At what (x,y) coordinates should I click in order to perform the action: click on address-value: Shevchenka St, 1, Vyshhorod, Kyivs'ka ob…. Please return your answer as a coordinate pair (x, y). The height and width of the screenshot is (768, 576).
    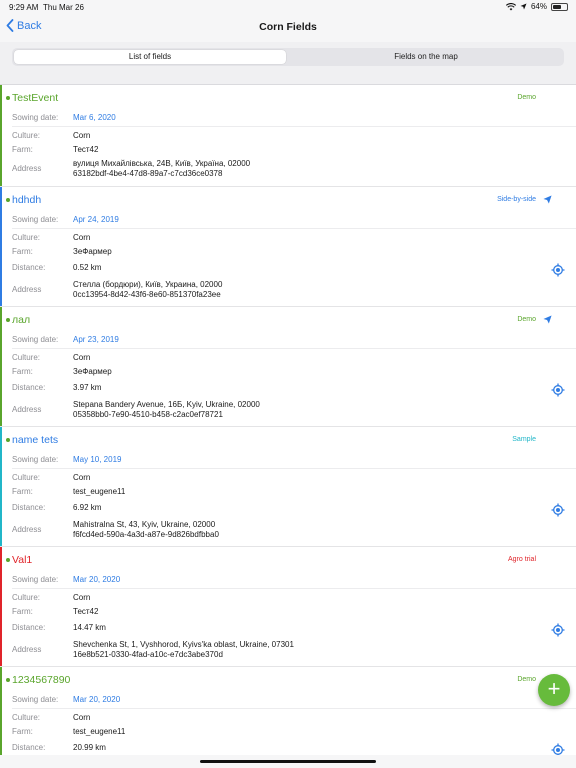
    Looking at the image, I should click on (183, 650).